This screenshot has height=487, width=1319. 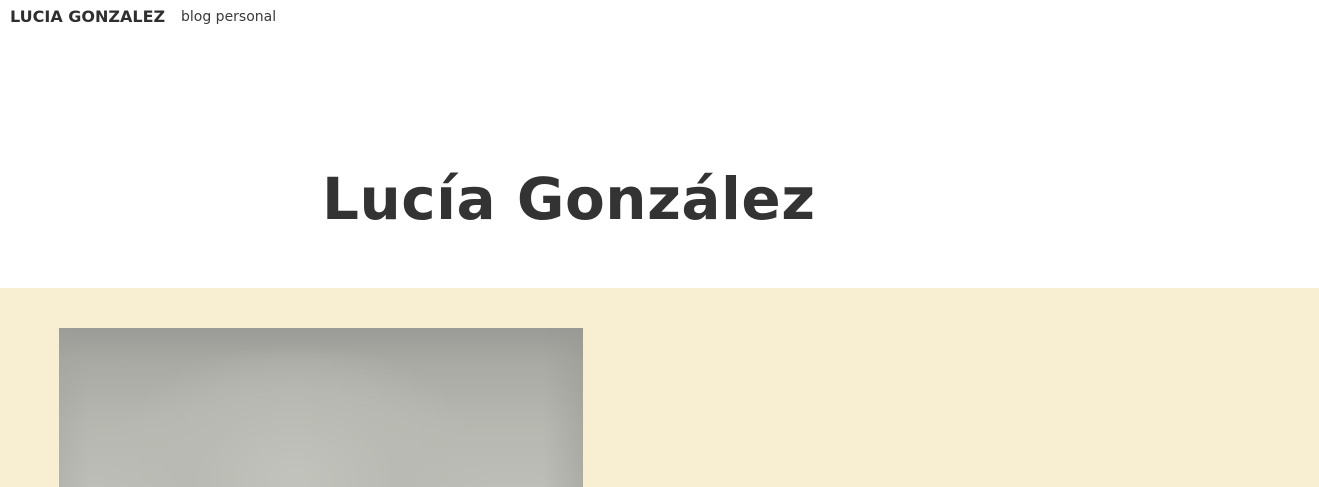 What do you see at coordinates (87, 16) in the screenshot?
I see `site-title-link: LUCIA GONZALEZ` at bounding box center [87, 16].